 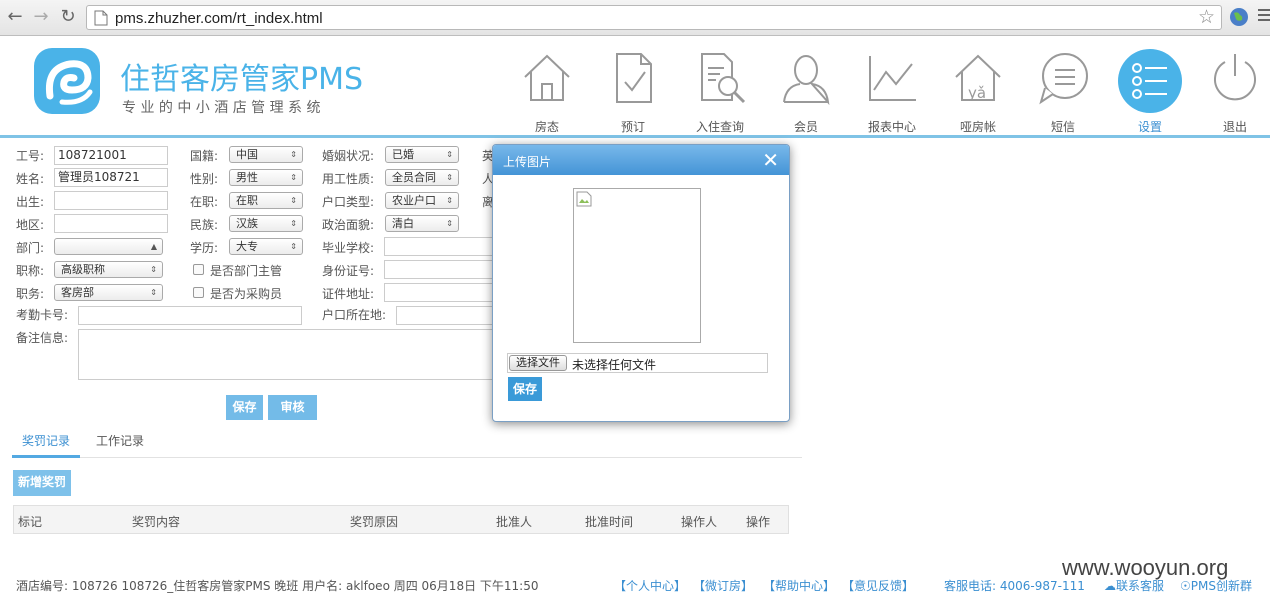 What do you see at coordinates (42, 338) in the screenshot?
I see `remark-label: 备注信息:` at bounding box center [42, 338].